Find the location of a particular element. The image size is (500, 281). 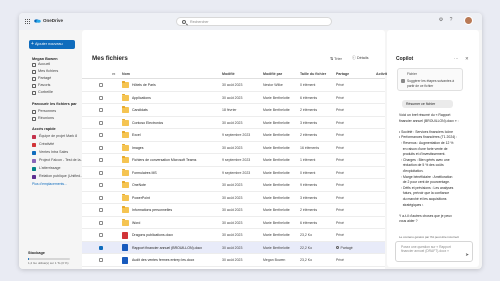

file-name: Fichiers de conversation Microsoft Teams is located at coordinates (164, 160).